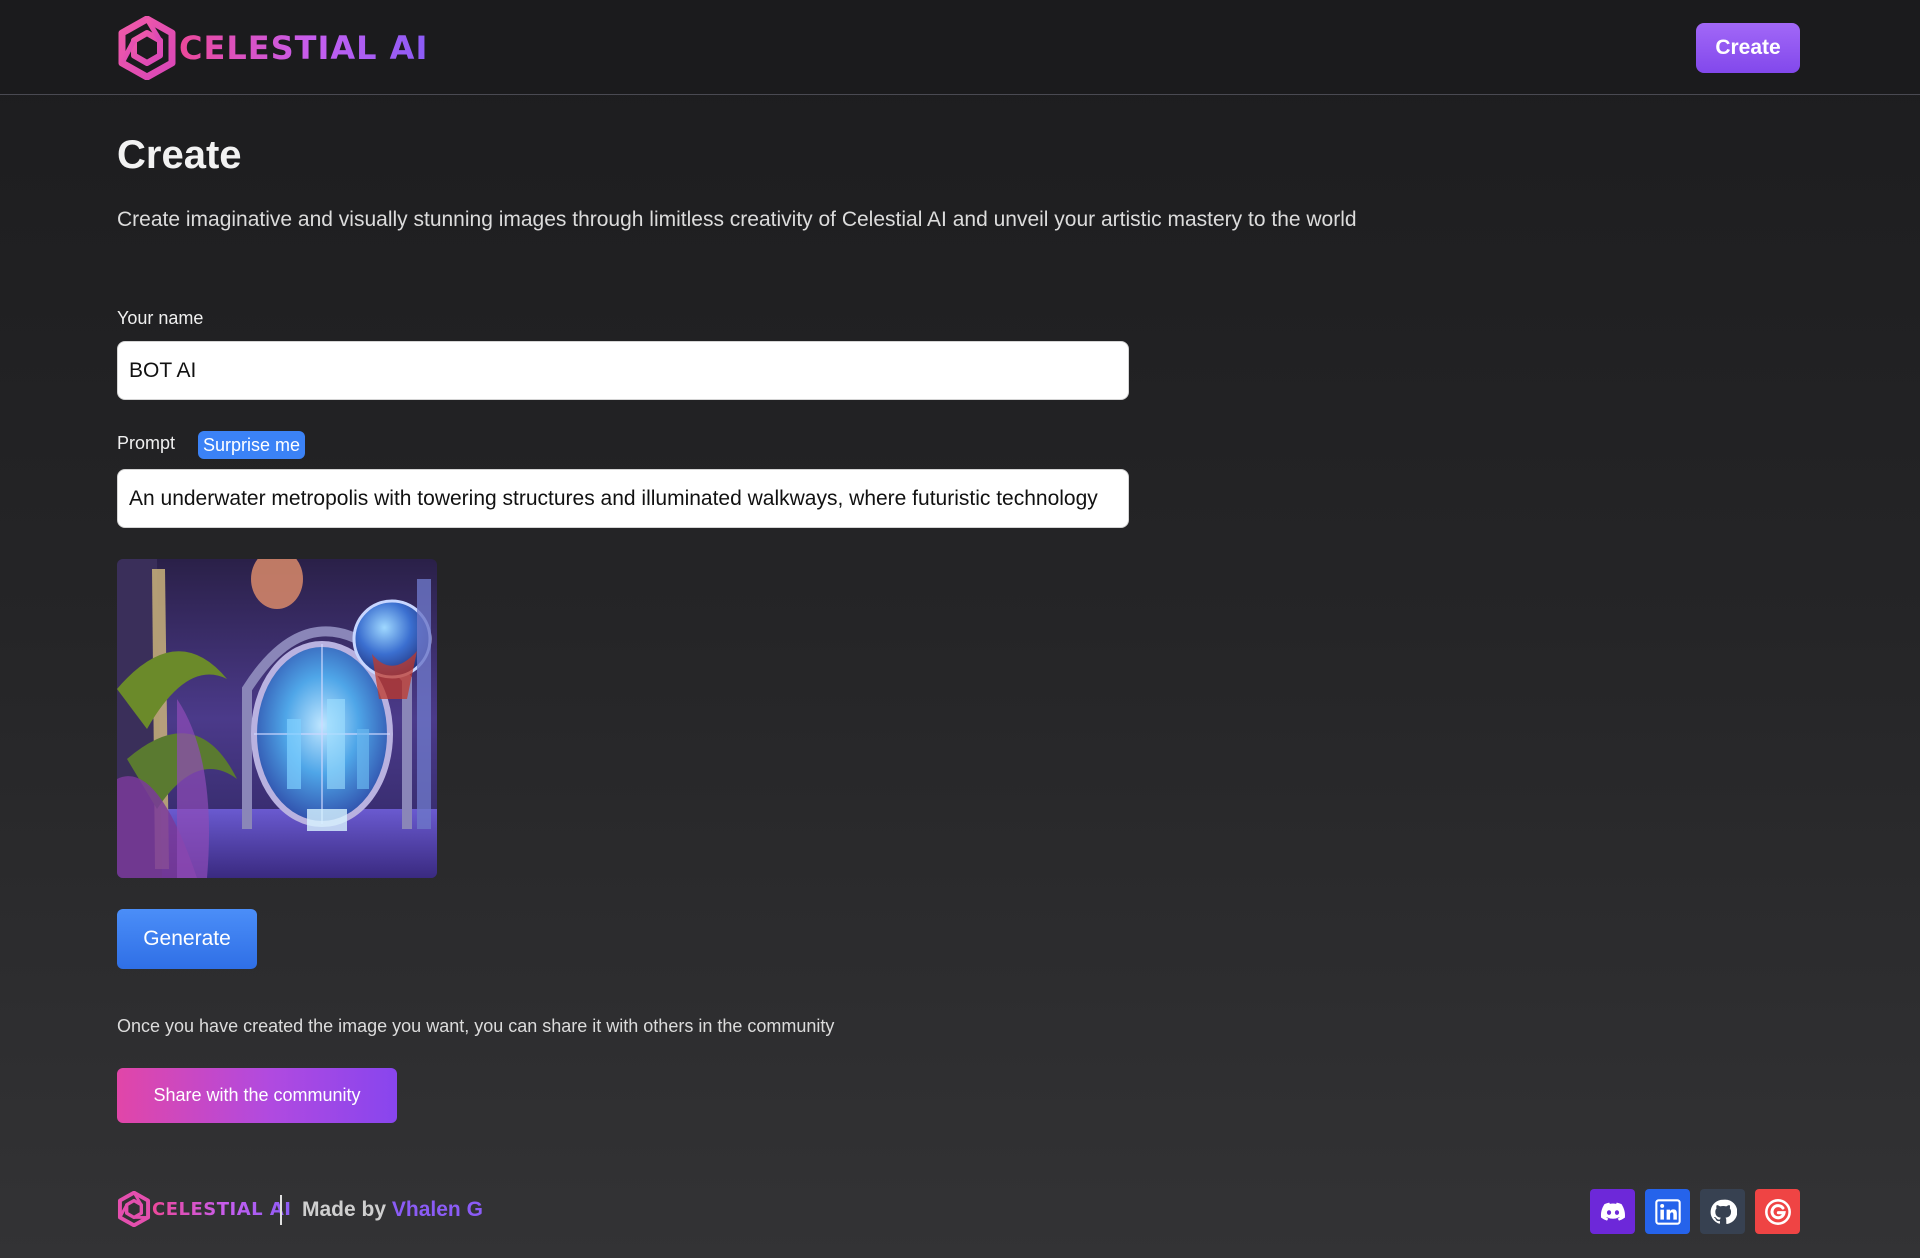 The image size is (1920, 1258). I want to click on header-create-button: Create, so click(1748, 48).